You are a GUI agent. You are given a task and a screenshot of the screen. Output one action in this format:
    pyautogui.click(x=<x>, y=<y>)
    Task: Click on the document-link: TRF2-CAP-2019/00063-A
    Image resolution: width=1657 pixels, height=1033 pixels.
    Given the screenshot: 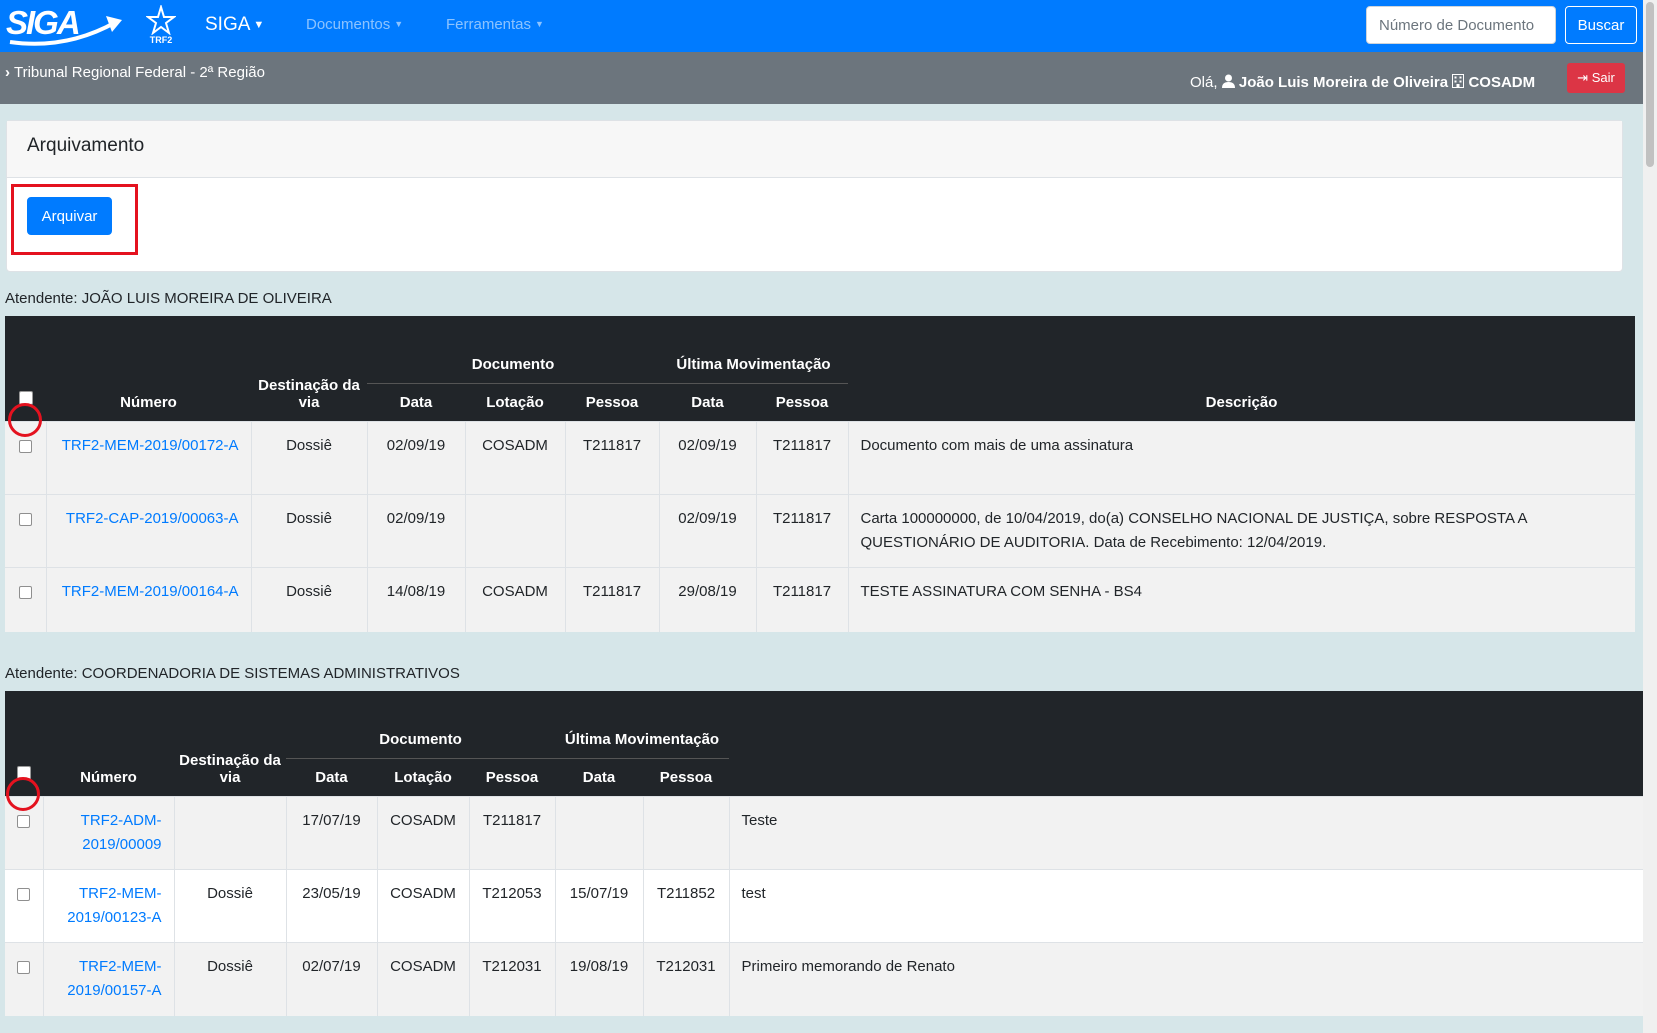 What is the action you would take?
    pyautogui.click(x=152, y=518)
    